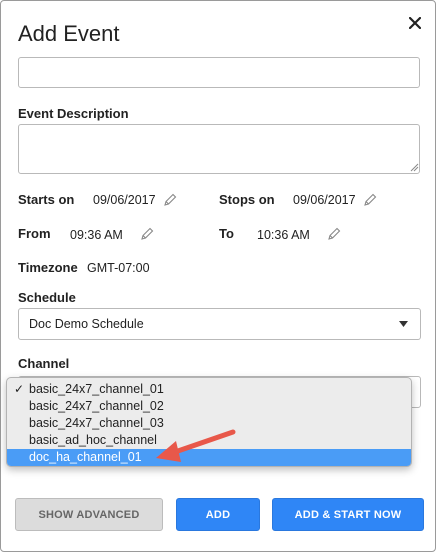  What do you see at coordinates (47, 297) in the screenshot?
I see `schedule-label: Schedule` at bounding box center [47, 297].